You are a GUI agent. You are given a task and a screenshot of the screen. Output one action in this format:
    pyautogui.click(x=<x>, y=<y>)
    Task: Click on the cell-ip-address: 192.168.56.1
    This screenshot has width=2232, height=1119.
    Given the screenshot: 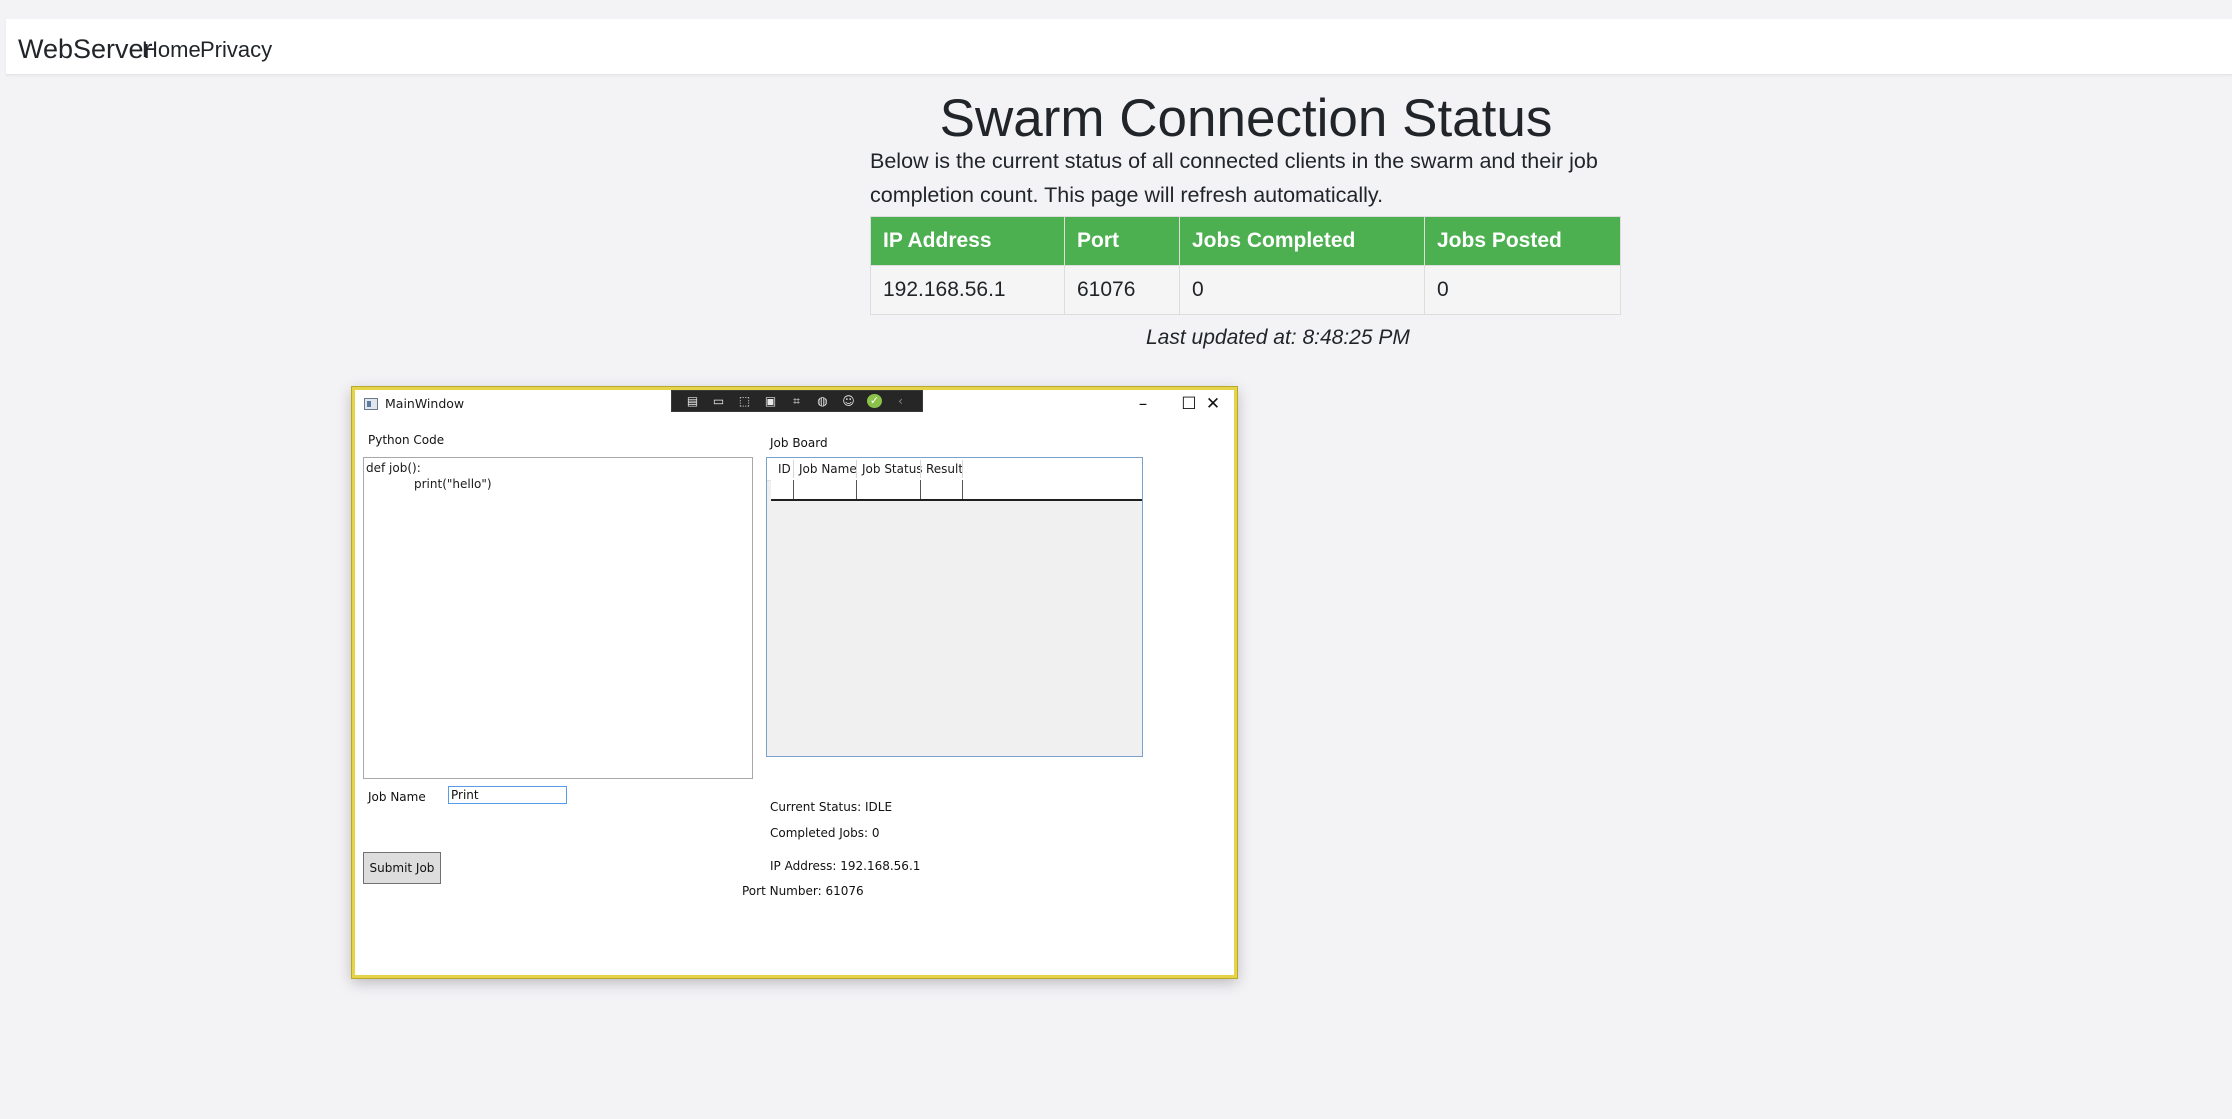 What is the action you would take?
    pyautogui.click(x=967, y=290)
    